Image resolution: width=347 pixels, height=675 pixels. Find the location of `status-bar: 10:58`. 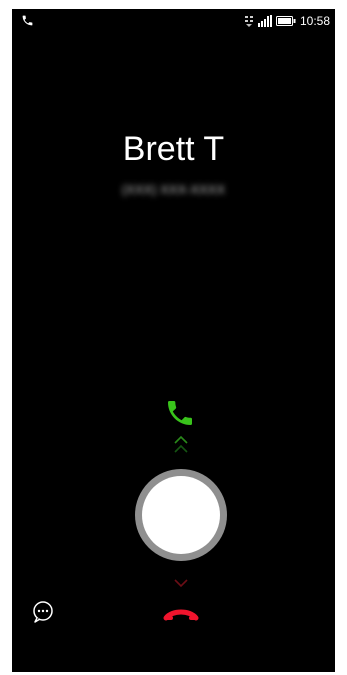

status-bar: 10:58 is located at coordinates (173, 21).